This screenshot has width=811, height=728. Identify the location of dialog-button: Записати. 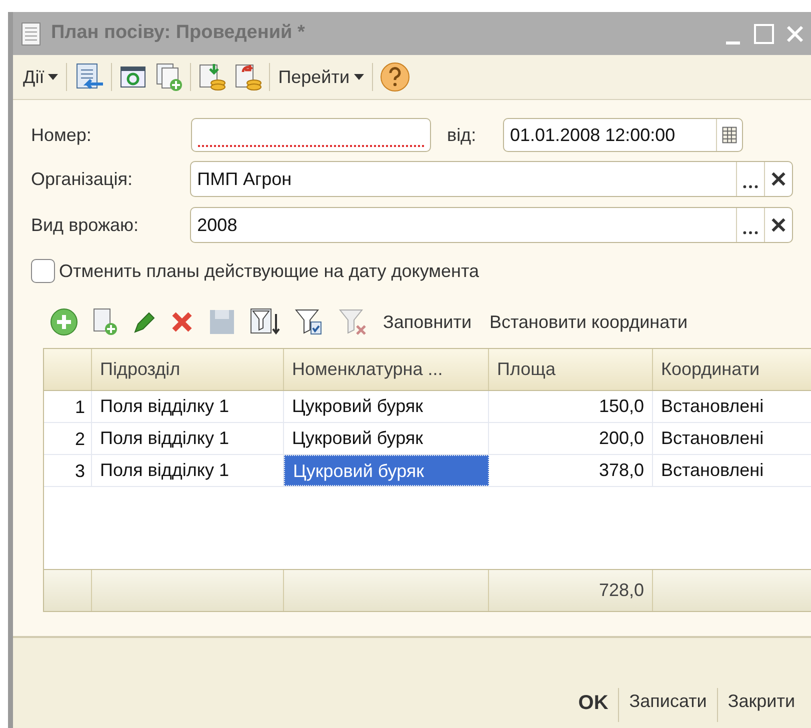
(668, 701).